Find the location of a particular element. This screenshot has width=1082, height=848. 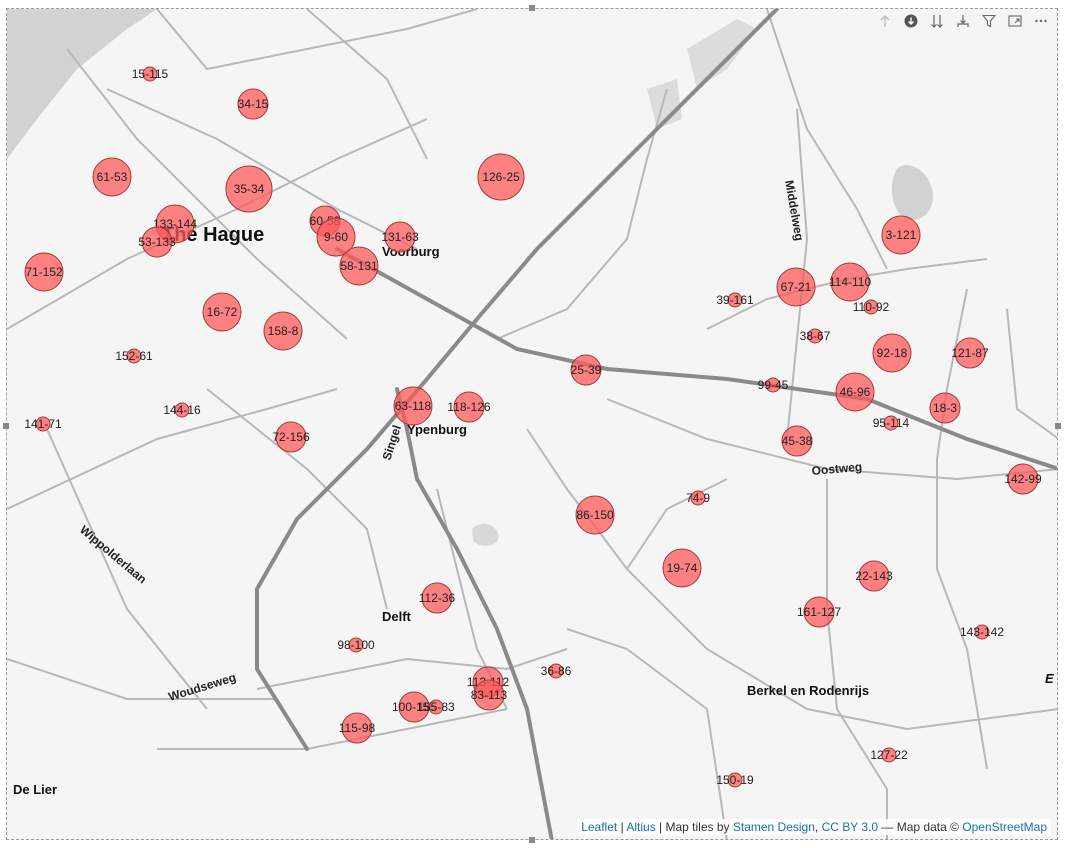

map-marker: 15-115 is located at coordinates (150, 74).